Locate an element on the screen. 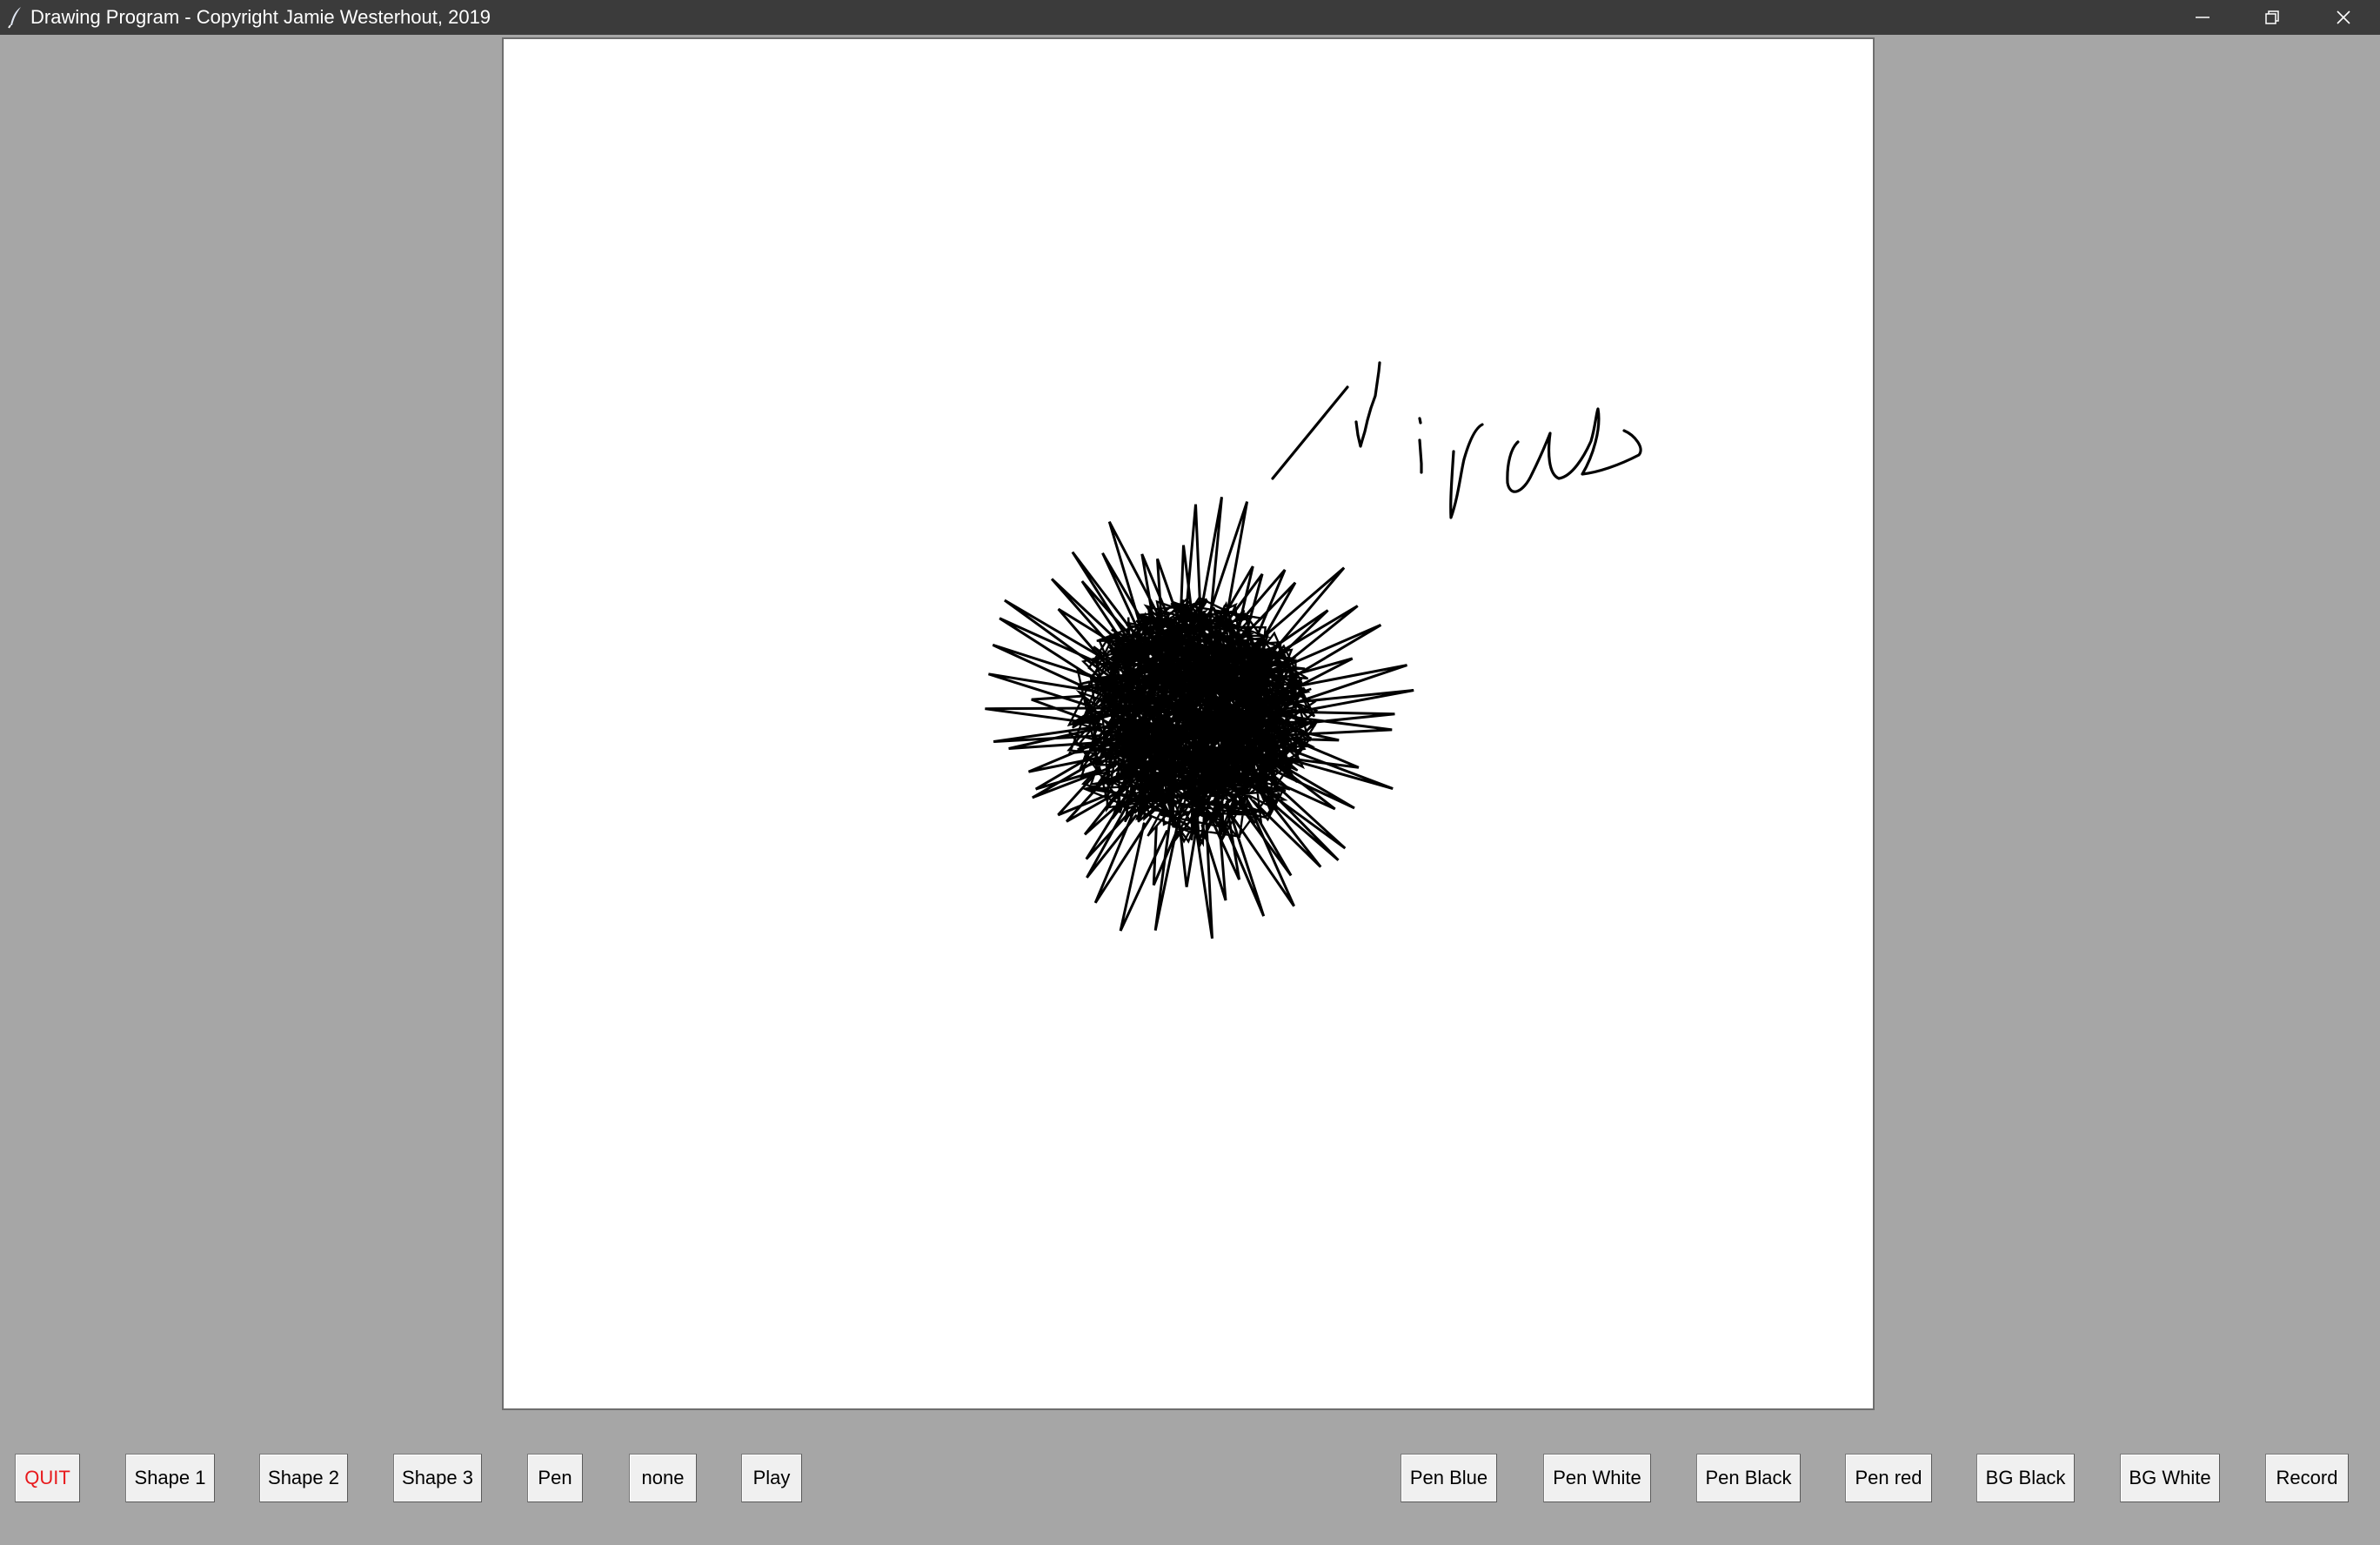  bg-black-button: BG Black is located at coordinates (2025, 1478).